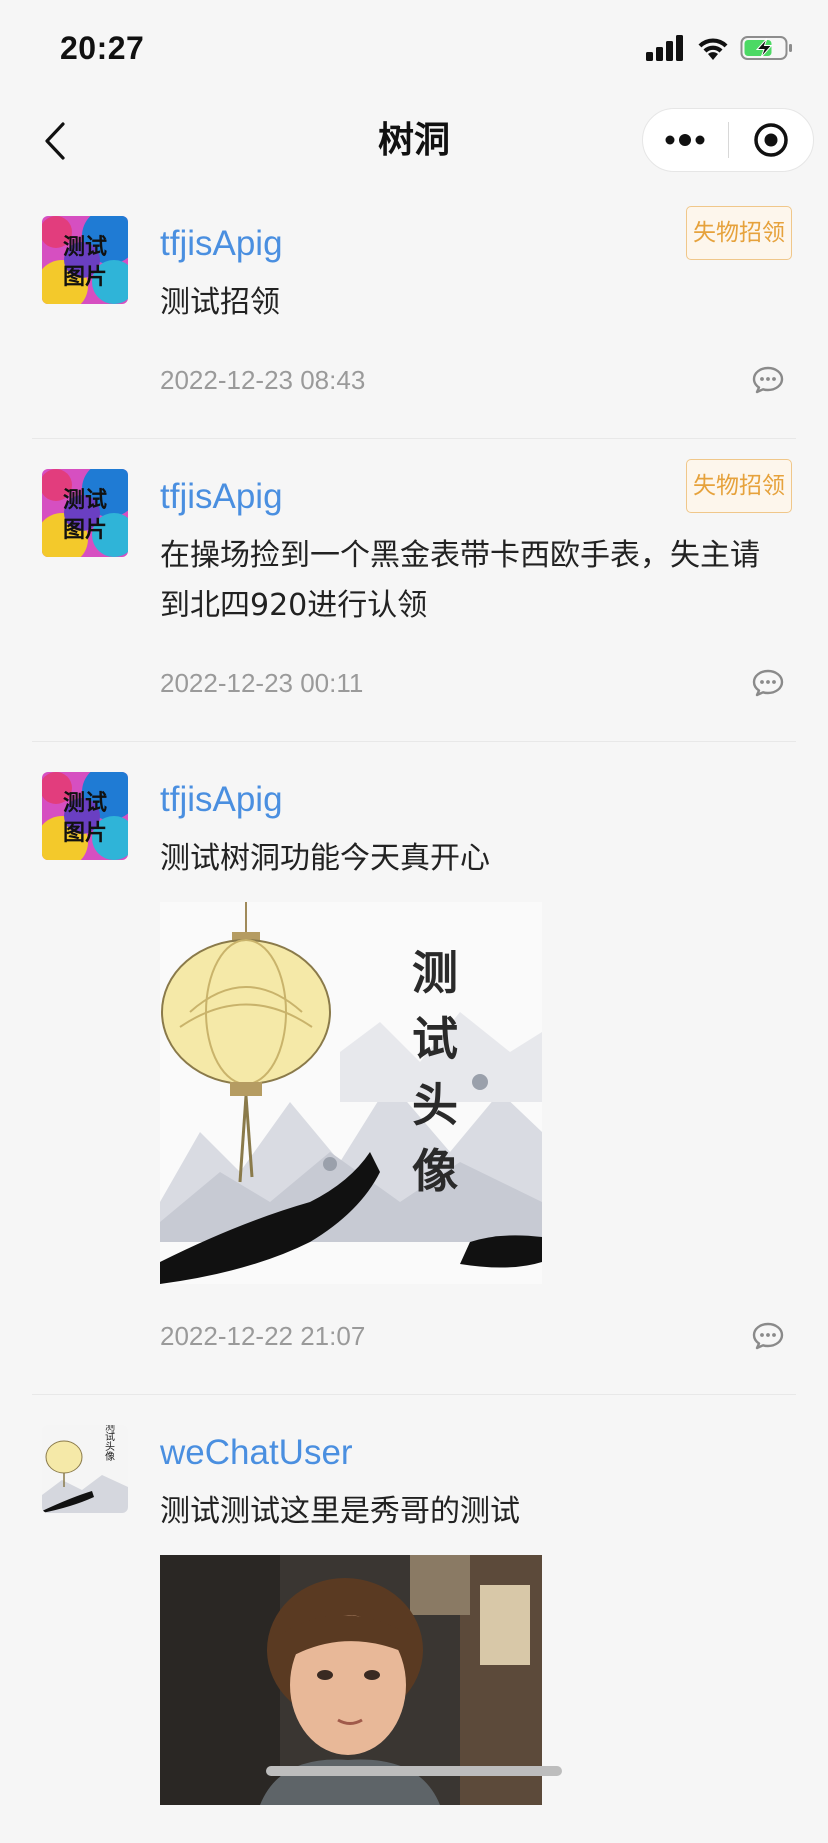 The height and width of the screenshot is (1843, 828). I want to click on post-date: 2022-12-22 21:07, so click(263, 1335).